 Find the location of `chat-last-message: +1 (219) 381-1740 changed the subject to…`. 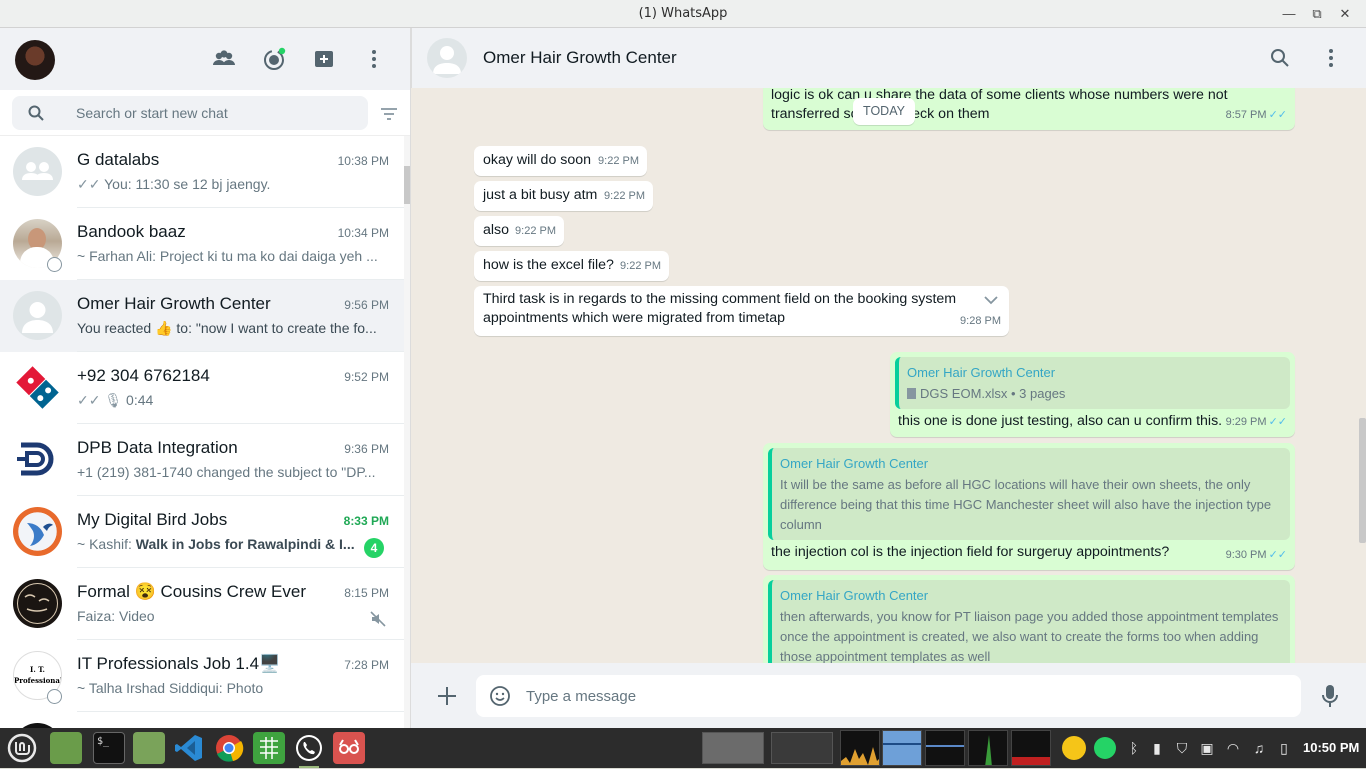

chat-last-message: +1 (219) 381-1740 changed the subject to… is located at coordinates (226, 472).